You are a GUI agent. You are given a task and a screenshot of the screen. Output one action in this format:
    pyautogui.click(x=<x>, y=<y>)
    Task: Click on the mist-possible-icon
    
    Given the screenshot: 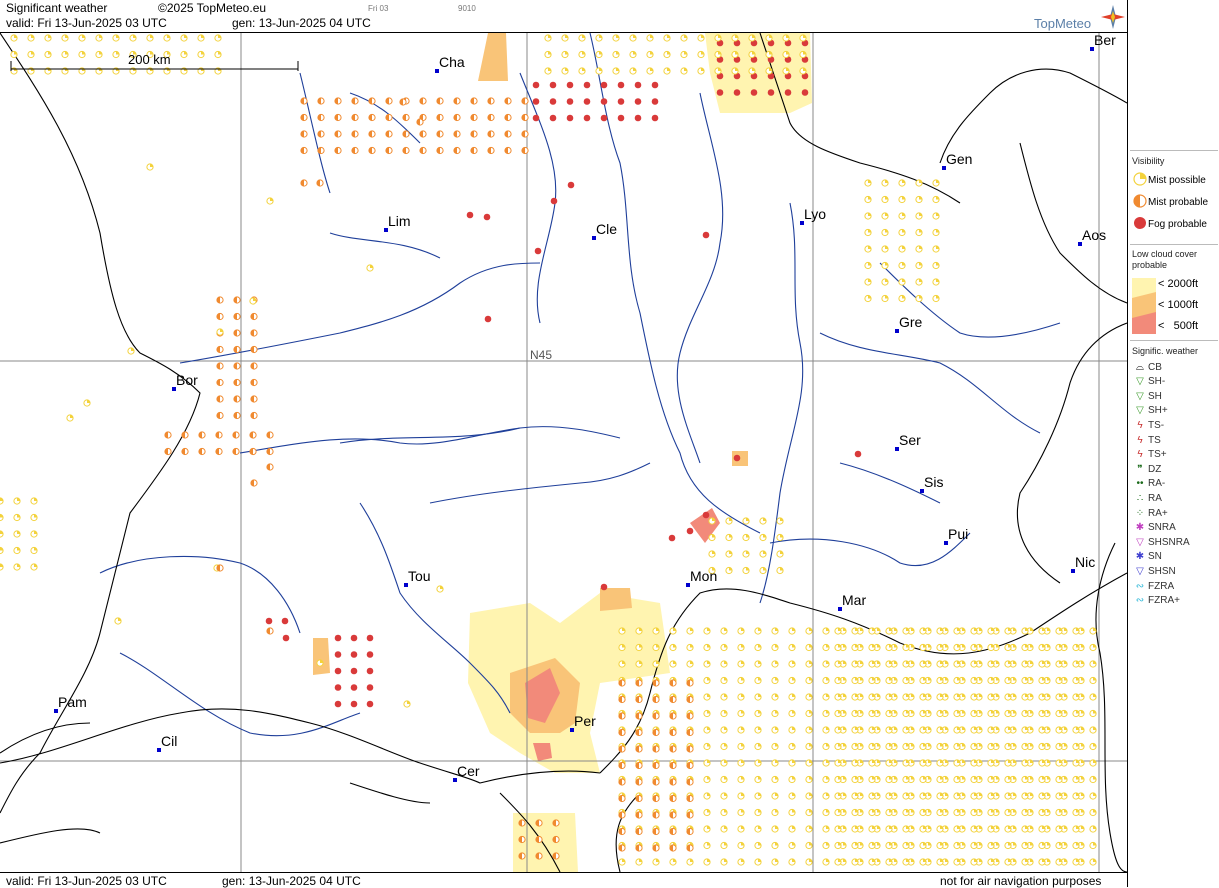 What is the action you would take?
    pyautogui.click(x=1140, y=178)
    